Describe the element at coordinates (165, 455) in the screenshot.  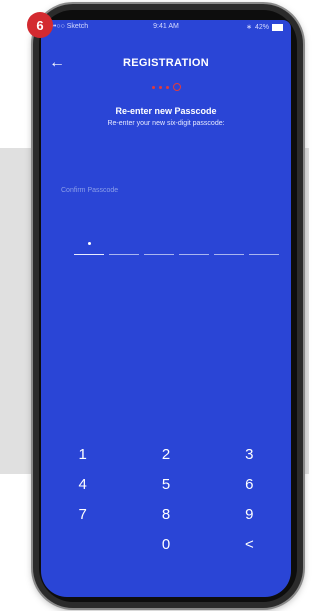
I see `key-2: 2` at that location.